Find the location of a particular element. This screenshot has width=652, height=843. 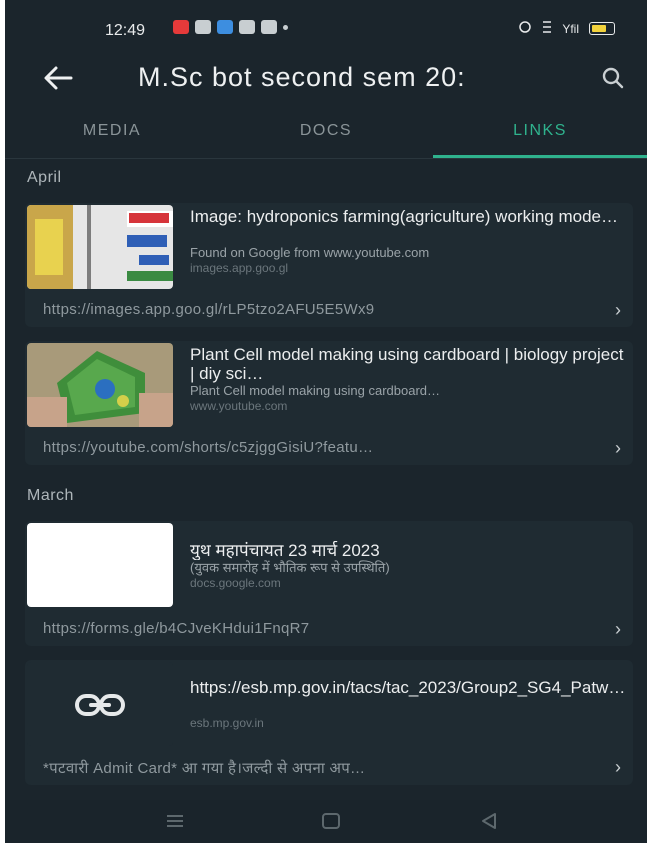

whatsapp-notification-icon is located at coordinates (247, 27).